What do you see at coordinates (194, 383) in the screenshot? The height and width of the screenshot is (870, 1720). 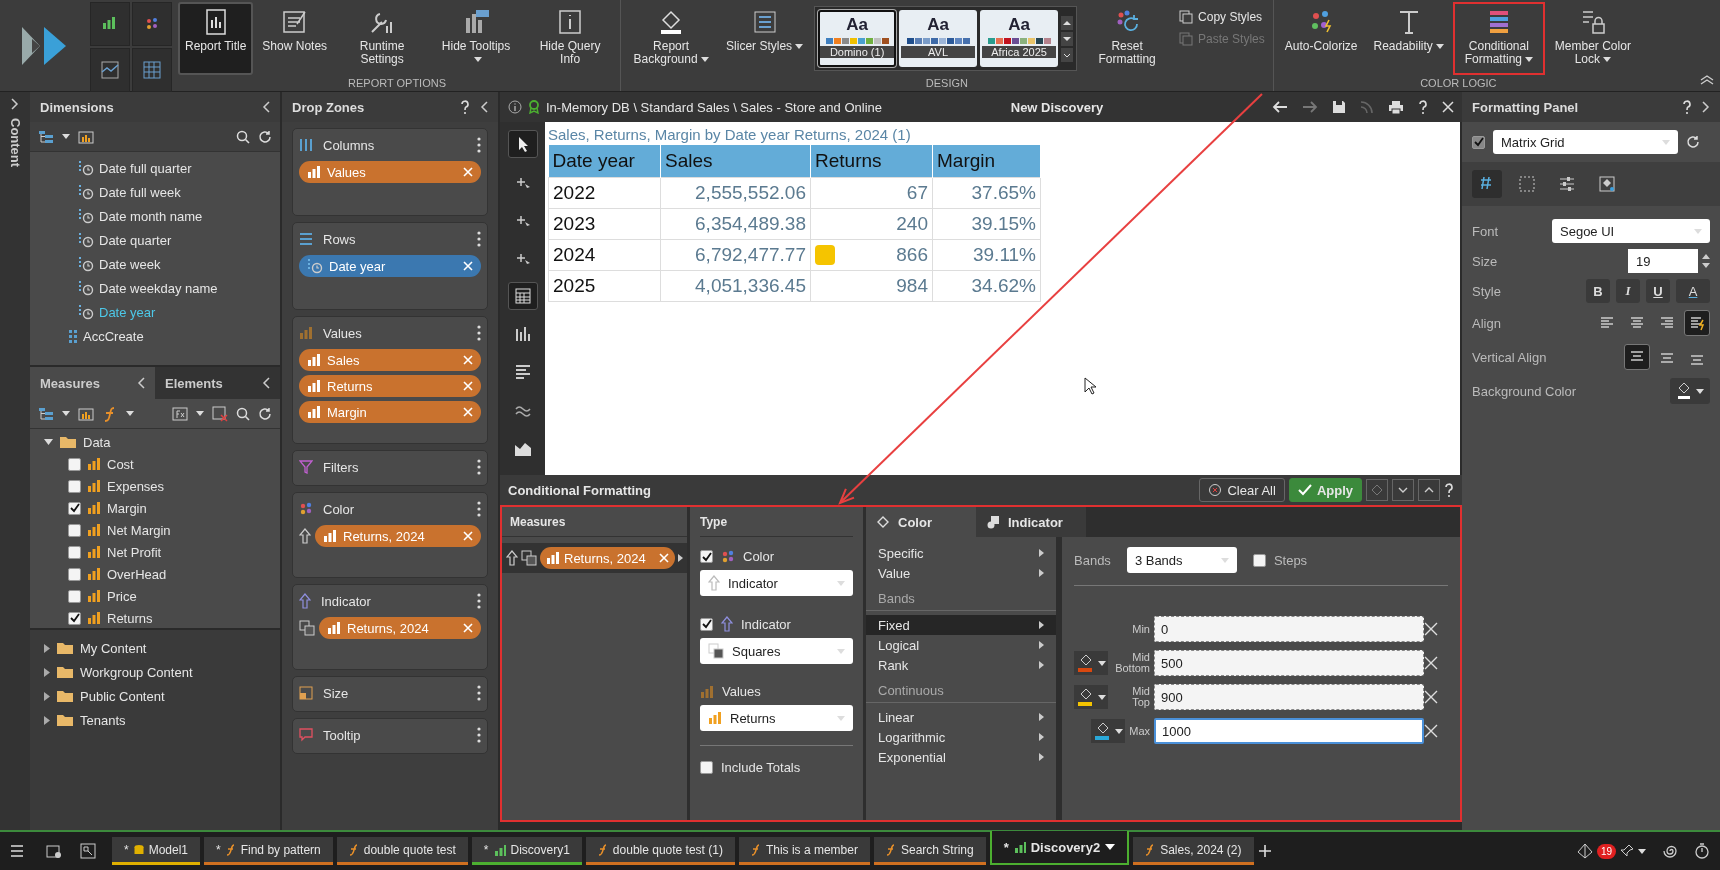 I see `panel-tab: Elements` at bounding box center [194, 383].